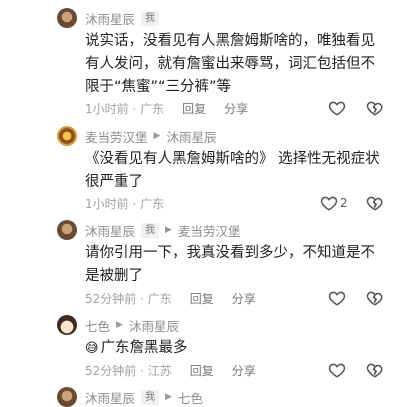 The height and width of the screenshot is (407, 400). I want to click on comment-header: 麦当劳汉堡 ▶ 沐雨星辰, so click(150, 136).